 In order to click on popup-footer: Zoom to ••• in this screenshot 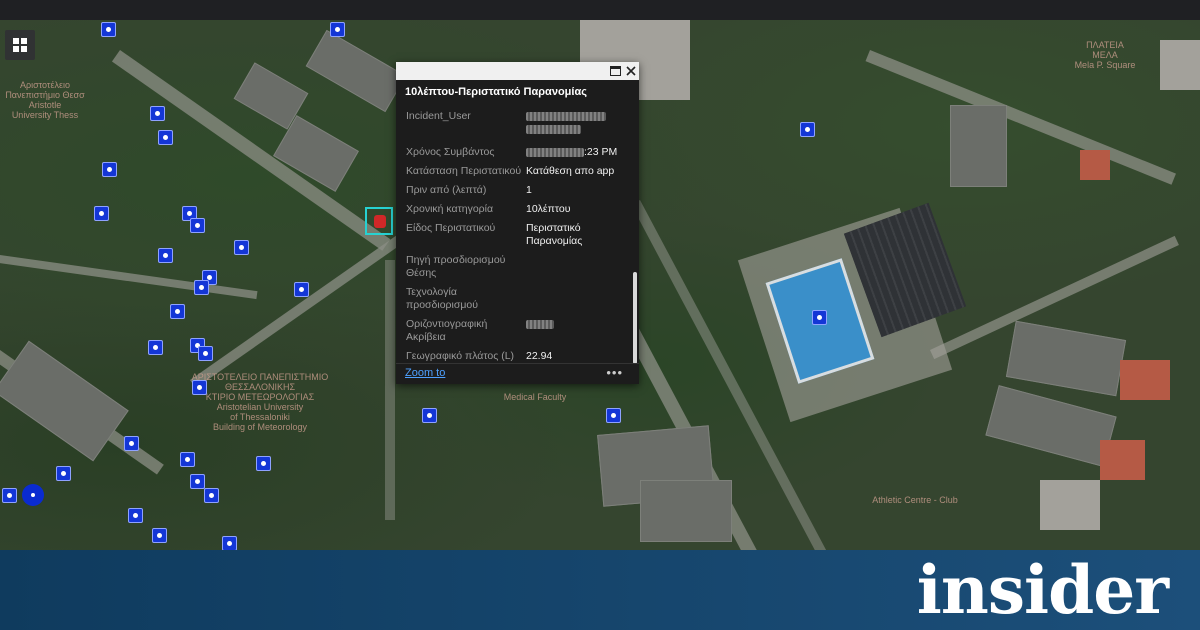, I will do `click(517, 373)`.